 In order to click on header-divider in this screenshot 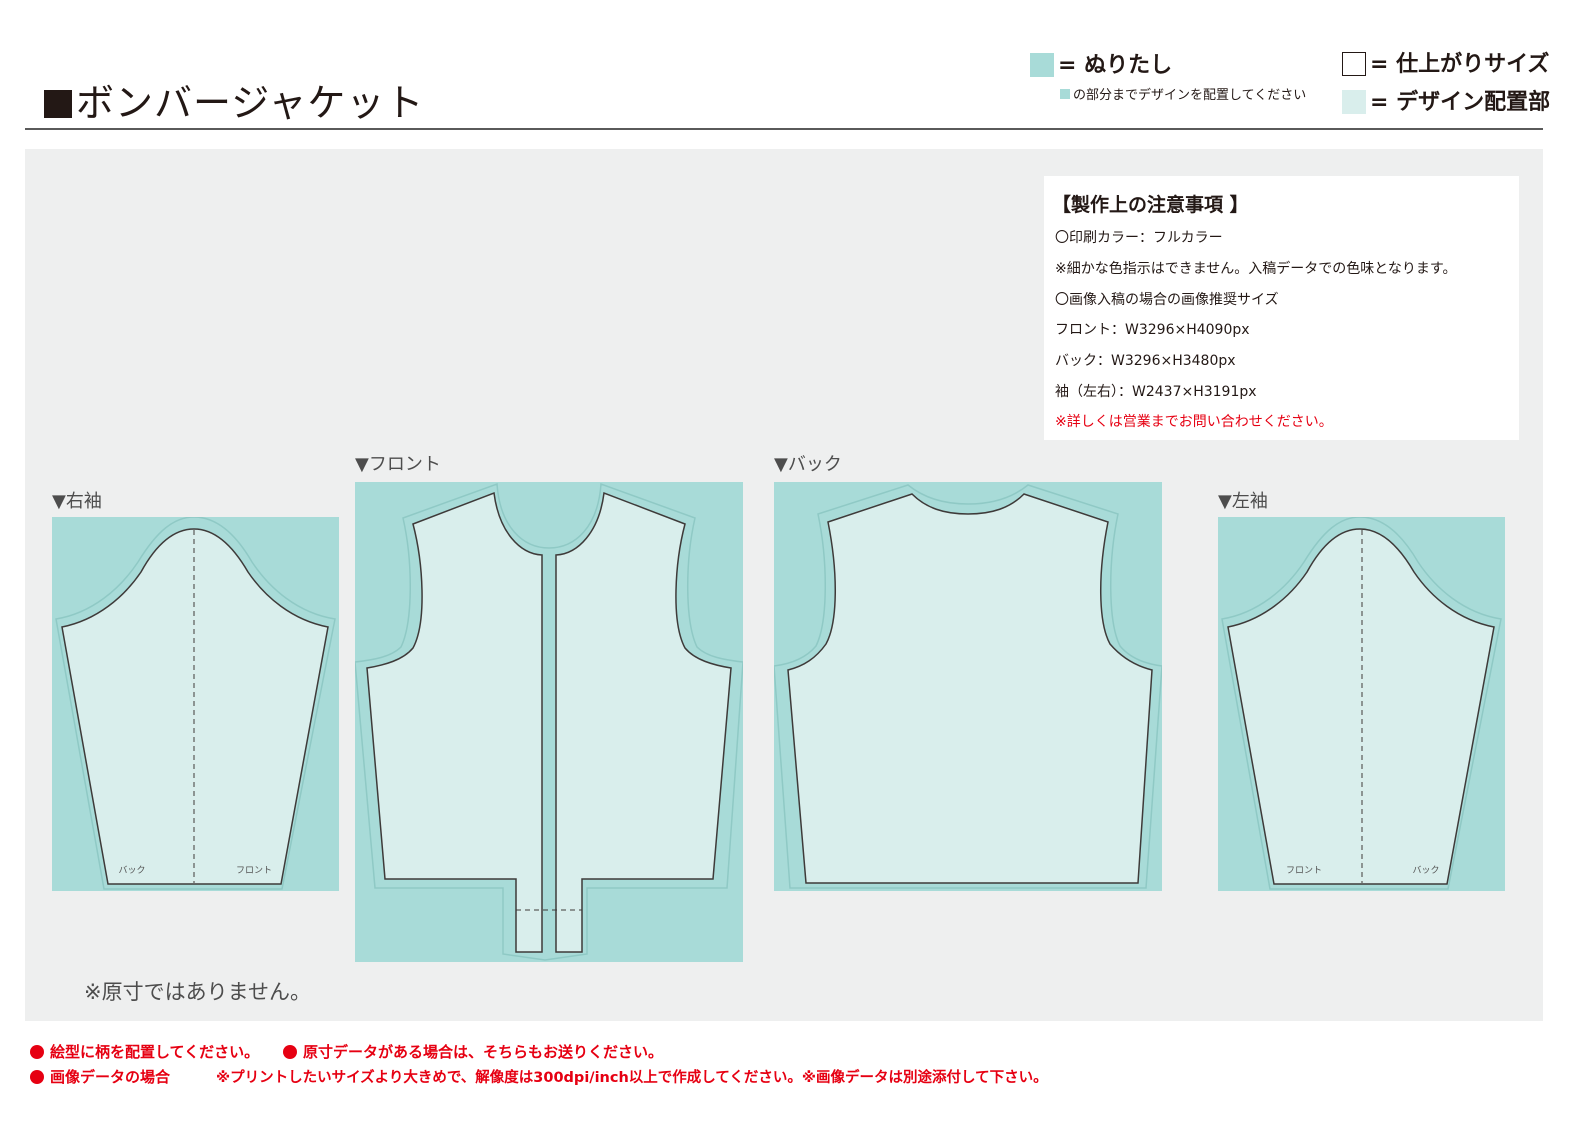, I will do `click(784, 129)`.